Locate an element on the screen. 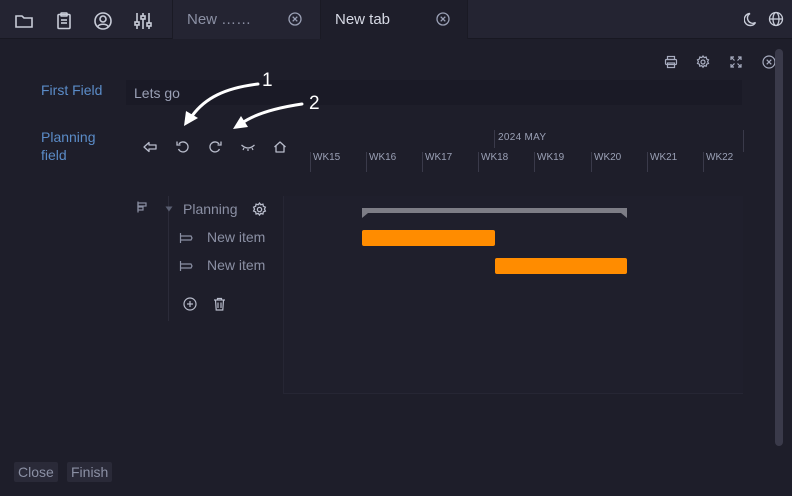 The width and height of the screenshot is (792, 496). moon-icon is located at coordinates (752, 19).